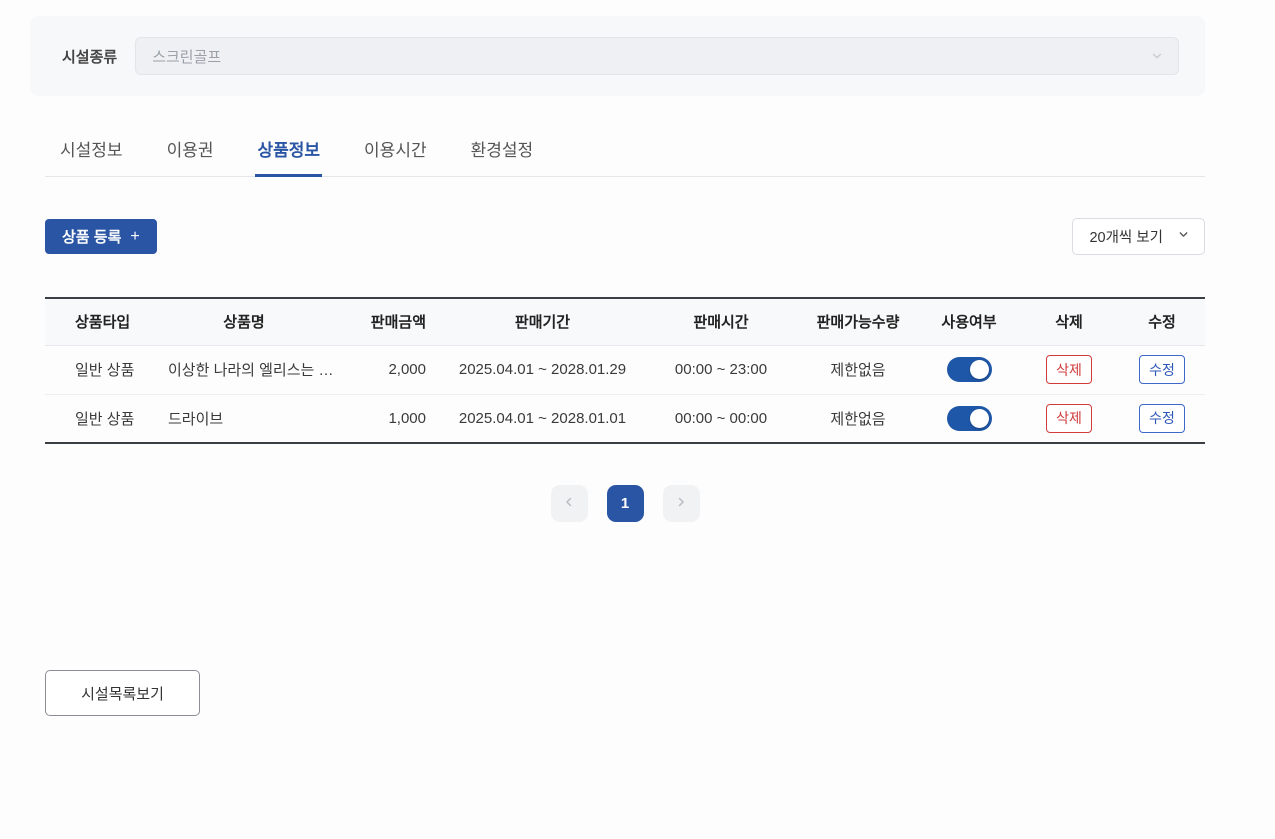 The height and width of the screenshot is (839, 1275). I want to click on cell-time: 00:00 ~ 23:00, so click(721, 370).